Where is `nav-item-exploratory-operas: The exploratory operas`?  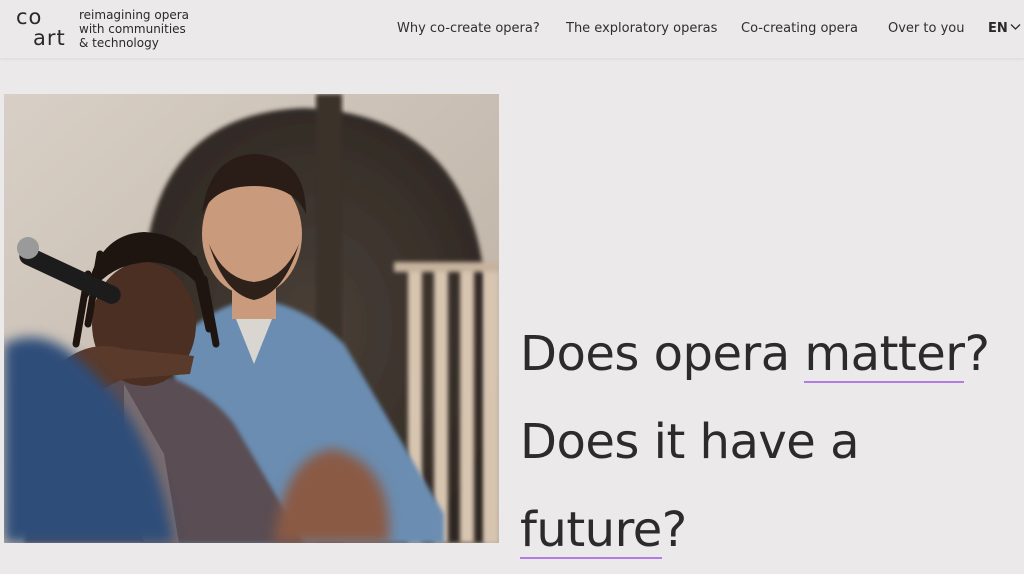
nav-item-exploratory-operas: The exploratory operas is located at coordinates (641, 29).